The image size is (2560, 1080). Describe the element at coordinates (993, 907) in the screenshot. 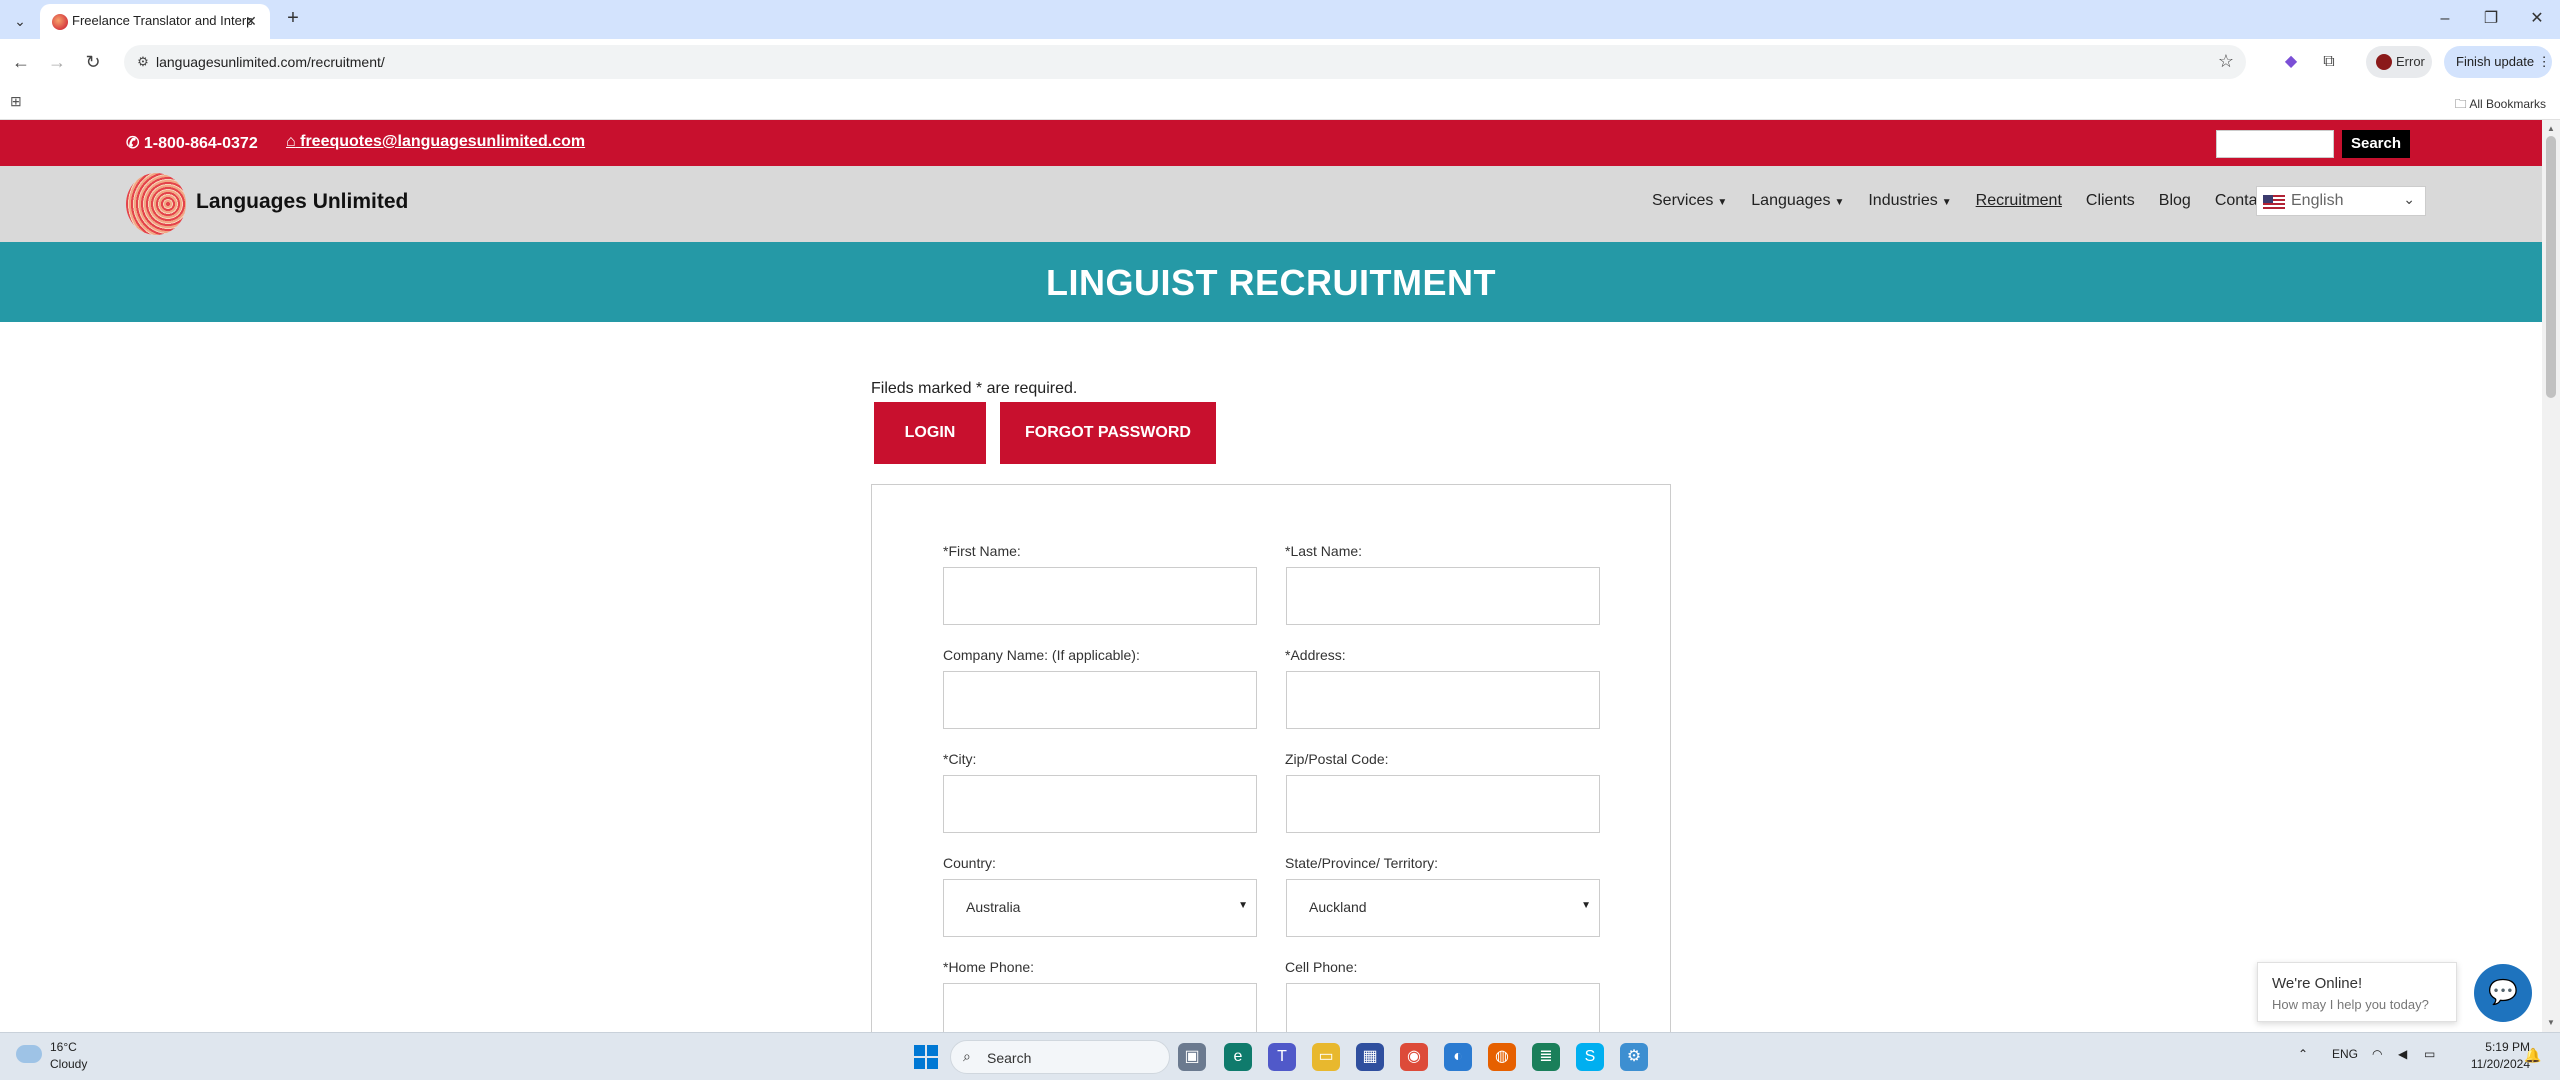

I see `country-value: Australia` at that location.